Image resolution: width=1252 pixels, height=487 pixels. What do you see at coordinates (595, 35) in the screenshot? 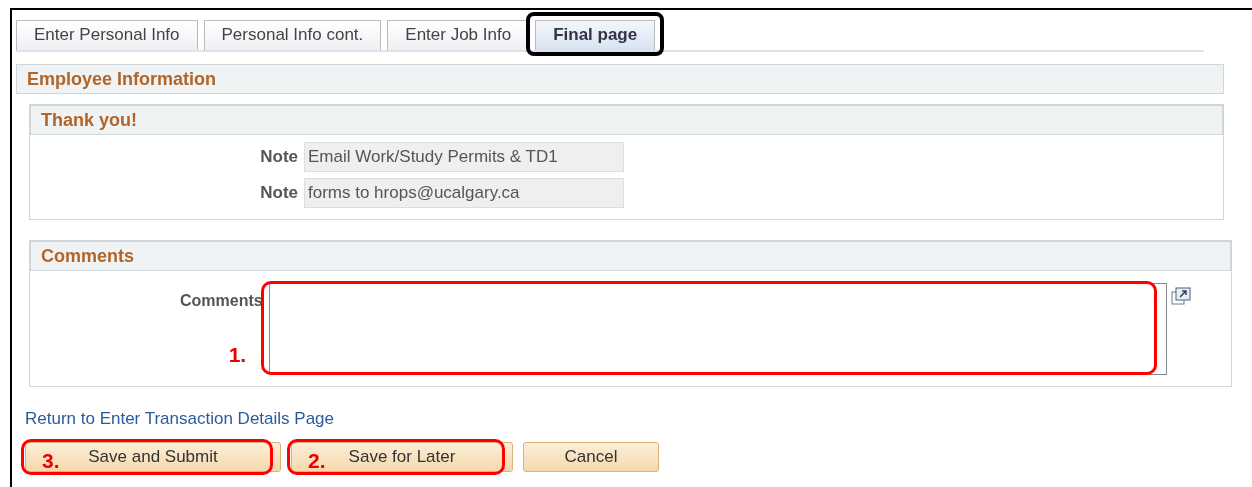
I see `tab: Final page` at bounding box center [595, 35].